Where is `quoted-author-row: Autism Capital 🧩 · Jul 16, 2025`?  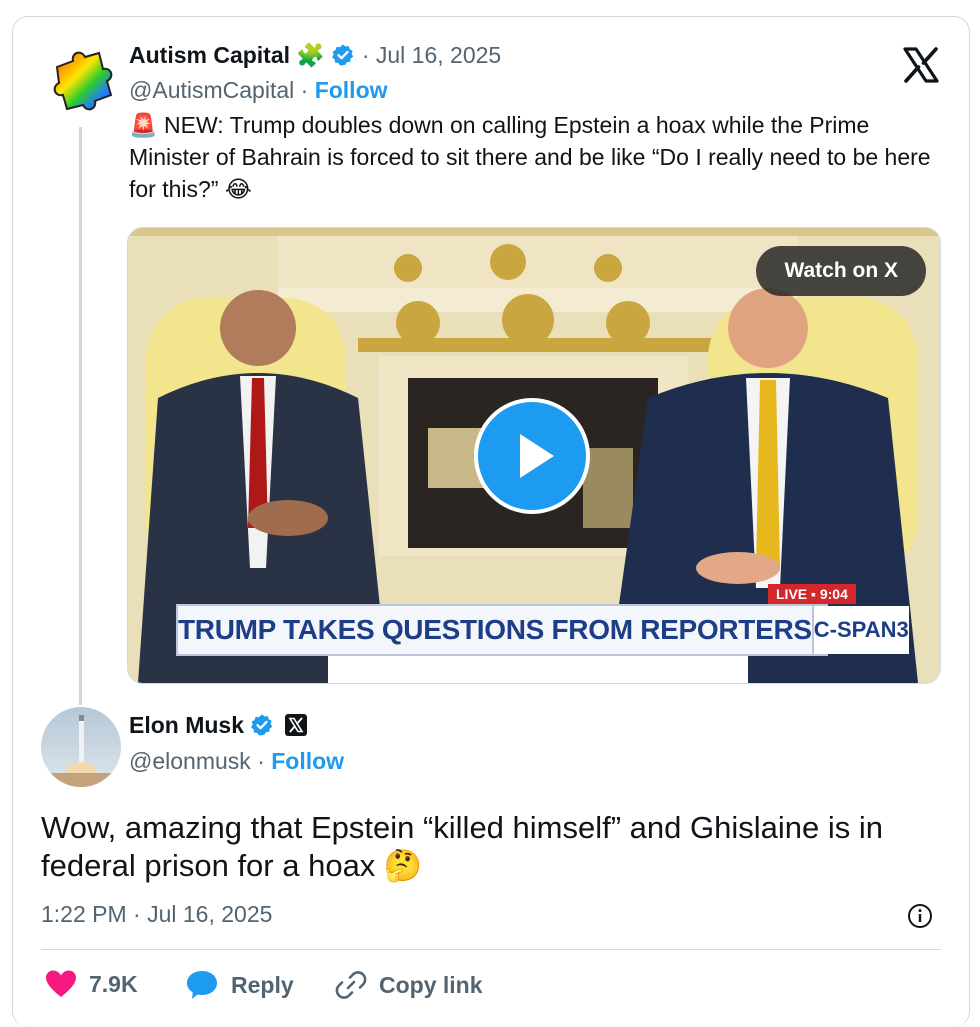 quoted-author-row: Autism Capital 🧩 · Jul 16, 2025 is located at coordinates (315, 55).